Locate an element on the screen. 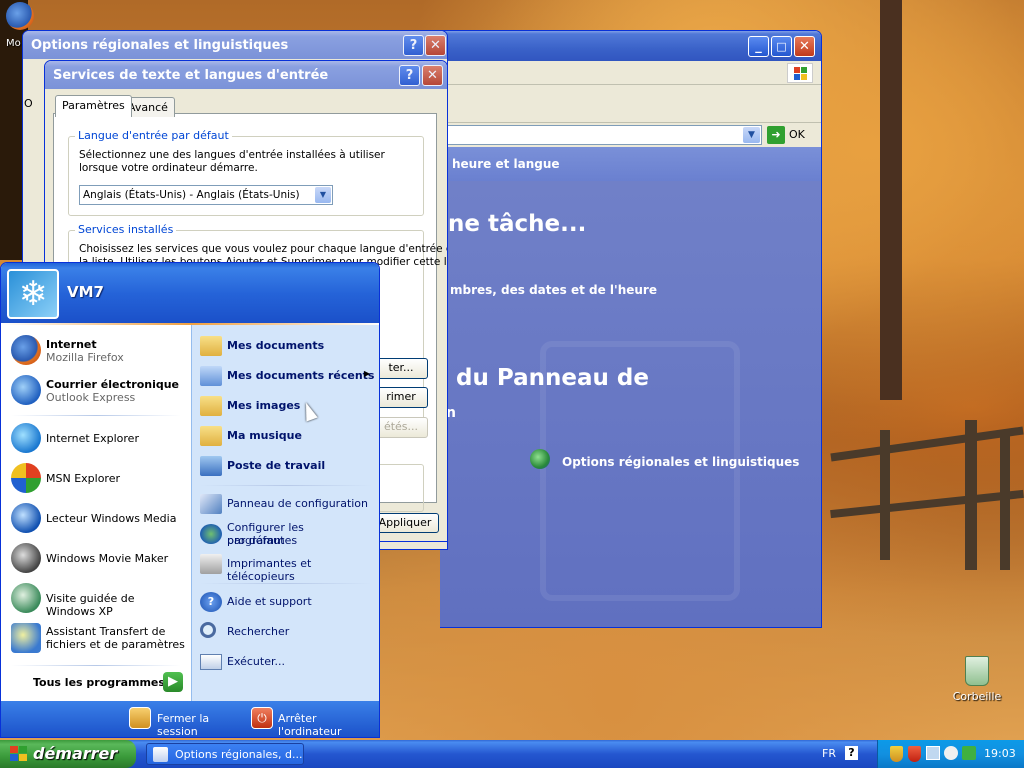 Image resolution: width=1024 pixels, height=768 pixels. firefox-icon is located at coordinates (26, 350).